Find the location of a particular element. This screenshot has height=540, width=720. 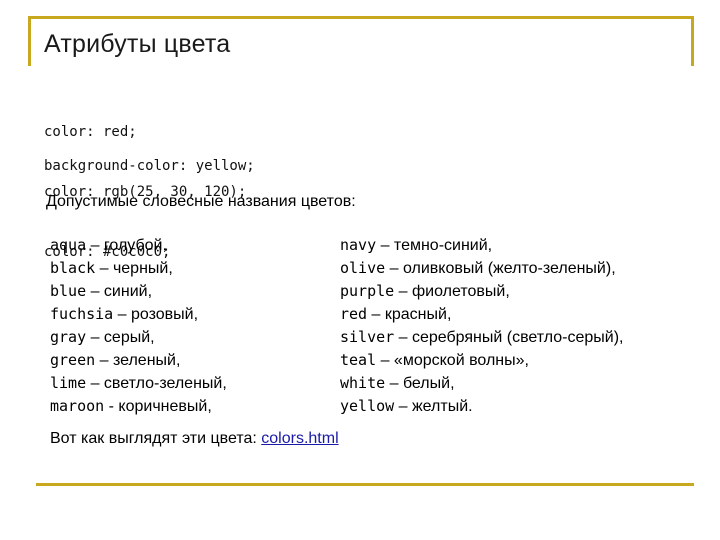

color-entry: navy – темно-синий, is located at coordinates (482, 245).